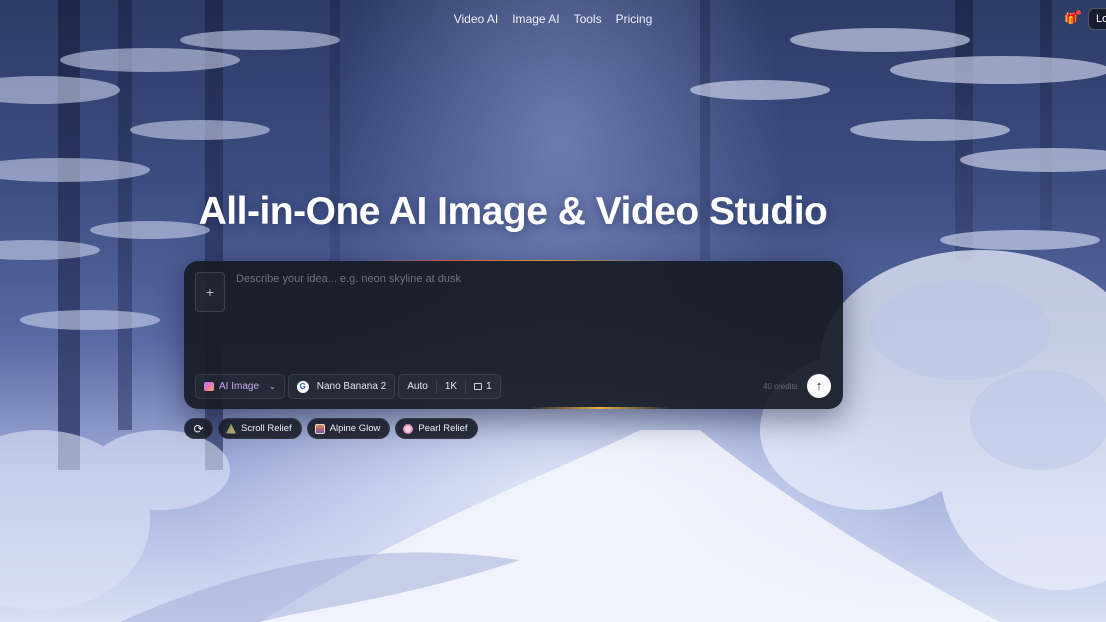 The height and width of the screenshot is (622, 1106). What do you see at coordinates (513, 211) in the screenshot?
I see `hero-title: All-in-One AI Image & Video Studio` at bounding box center [513, 211].